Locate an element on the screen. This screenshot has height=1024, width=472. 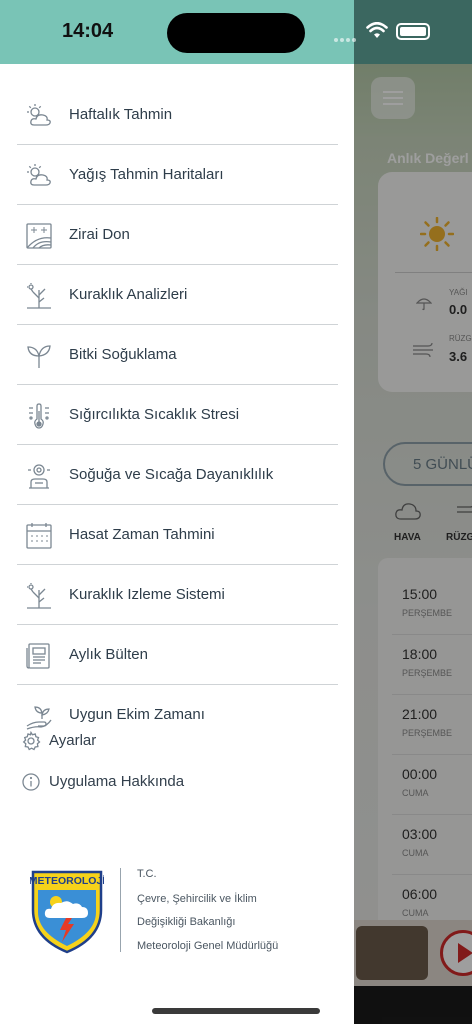
menu-item-label: Kuraklık Izleme Sistemi is located at coordinates (147, 594).